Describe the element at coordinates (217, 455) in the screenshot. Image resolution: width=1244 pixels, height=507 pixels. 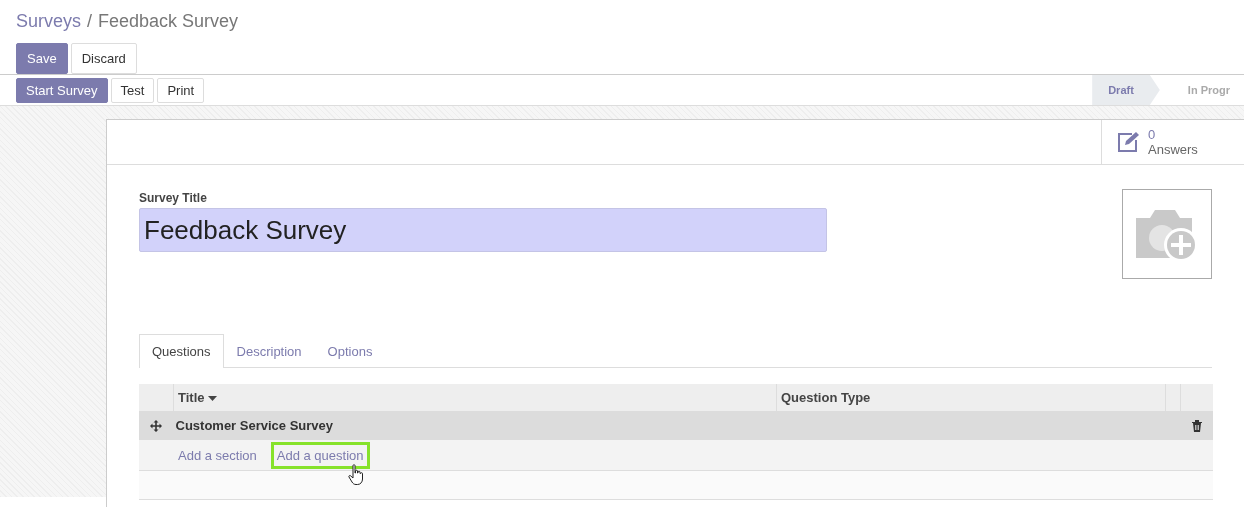
I see `add-link: Add a section` at that location.